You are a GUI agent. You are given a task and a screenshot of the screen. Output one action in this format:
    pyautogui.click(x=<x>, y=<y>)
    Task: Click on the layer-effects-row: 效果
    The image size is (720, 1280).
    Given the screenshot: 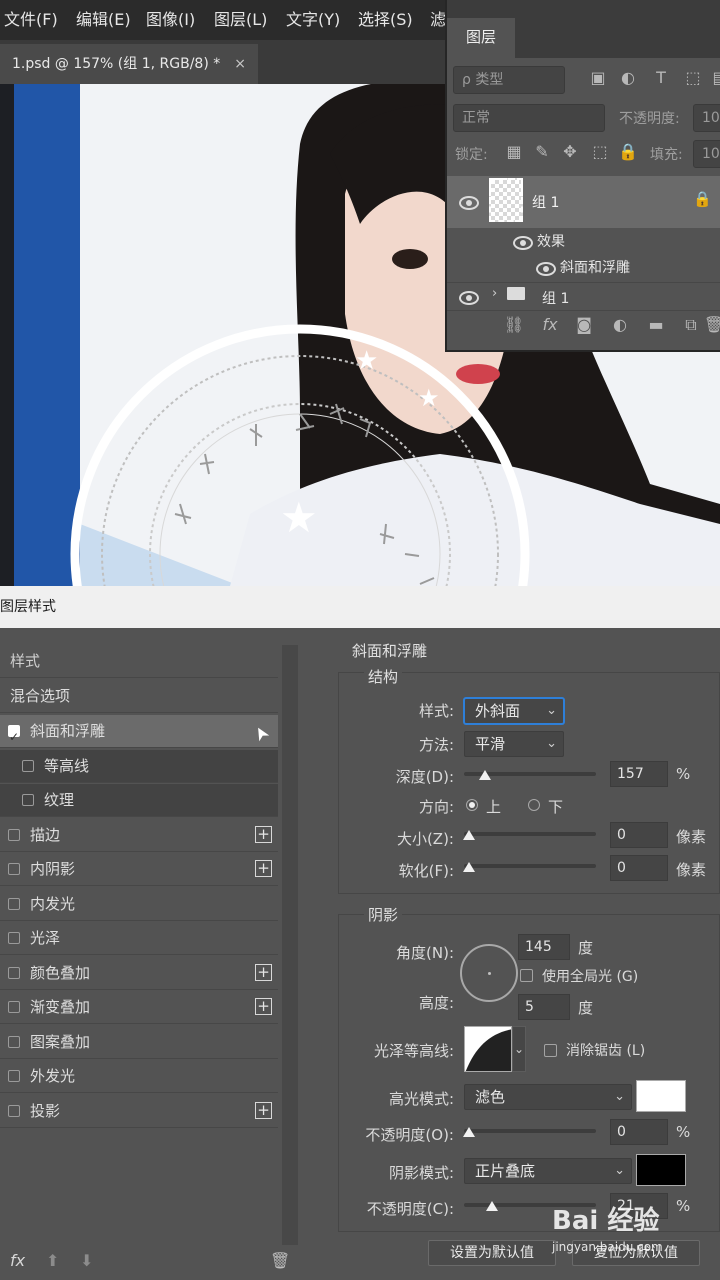 What is the action you would take?
    pyautogui.click(x=583, y=241)
    